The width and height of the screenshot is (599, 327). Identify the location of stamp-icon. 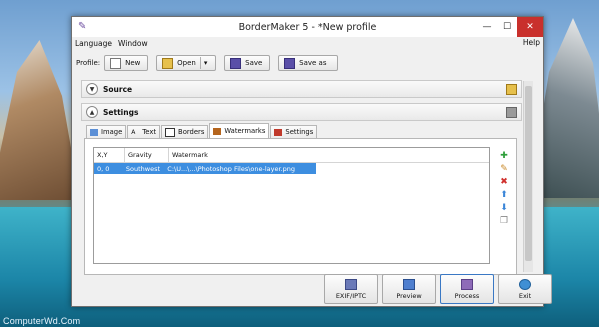
(217, 131).